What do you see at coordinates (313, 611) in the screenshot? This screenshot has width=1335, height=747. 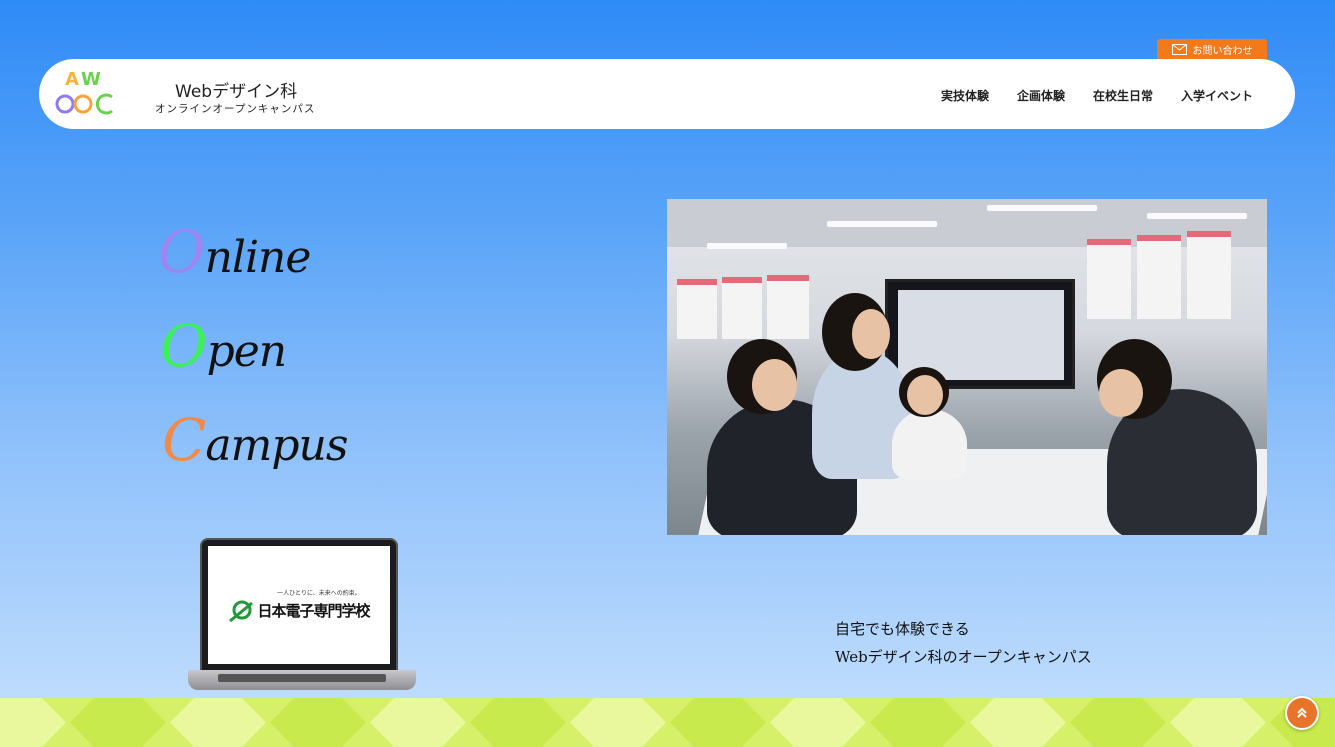 I see `school-name: 日本電子専門学校` at bounding box center [313, 611].